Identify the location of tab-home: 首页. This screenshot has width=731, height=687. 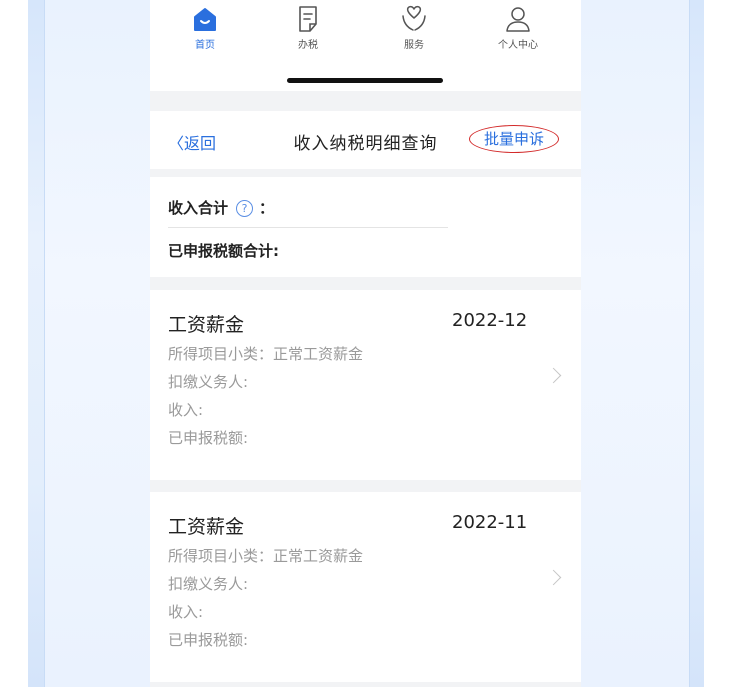
(205, 27).